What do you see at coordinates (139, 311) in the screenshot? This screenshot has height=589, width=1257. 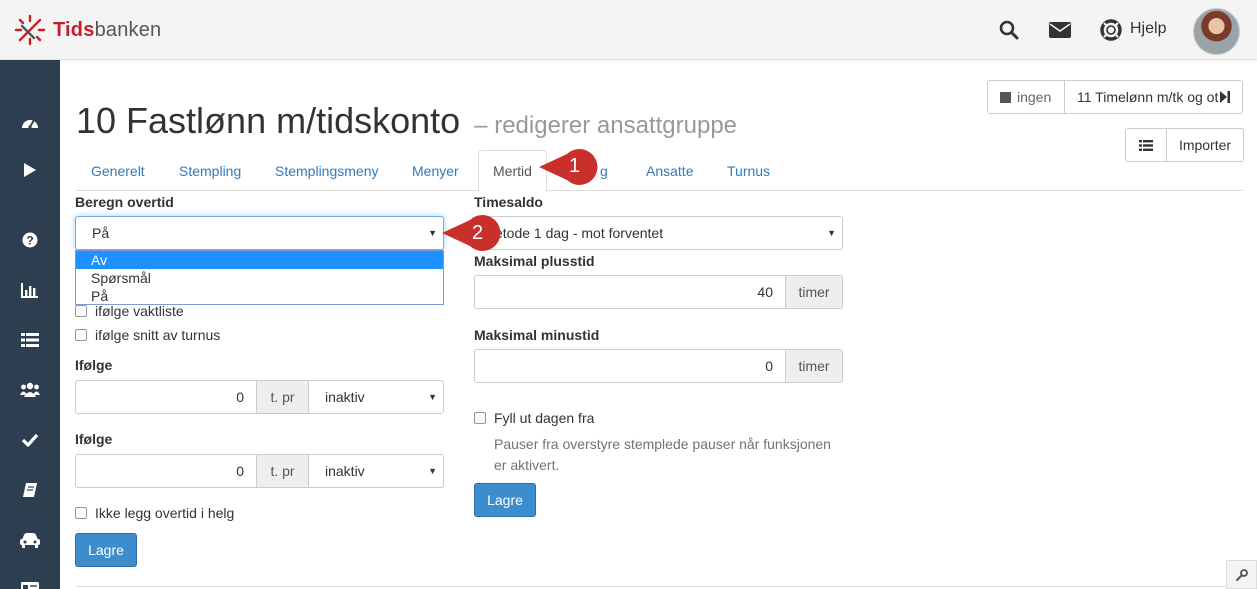 I see `vaktliste-label: ifølge vaktliste` at bounding box center [139, 311].